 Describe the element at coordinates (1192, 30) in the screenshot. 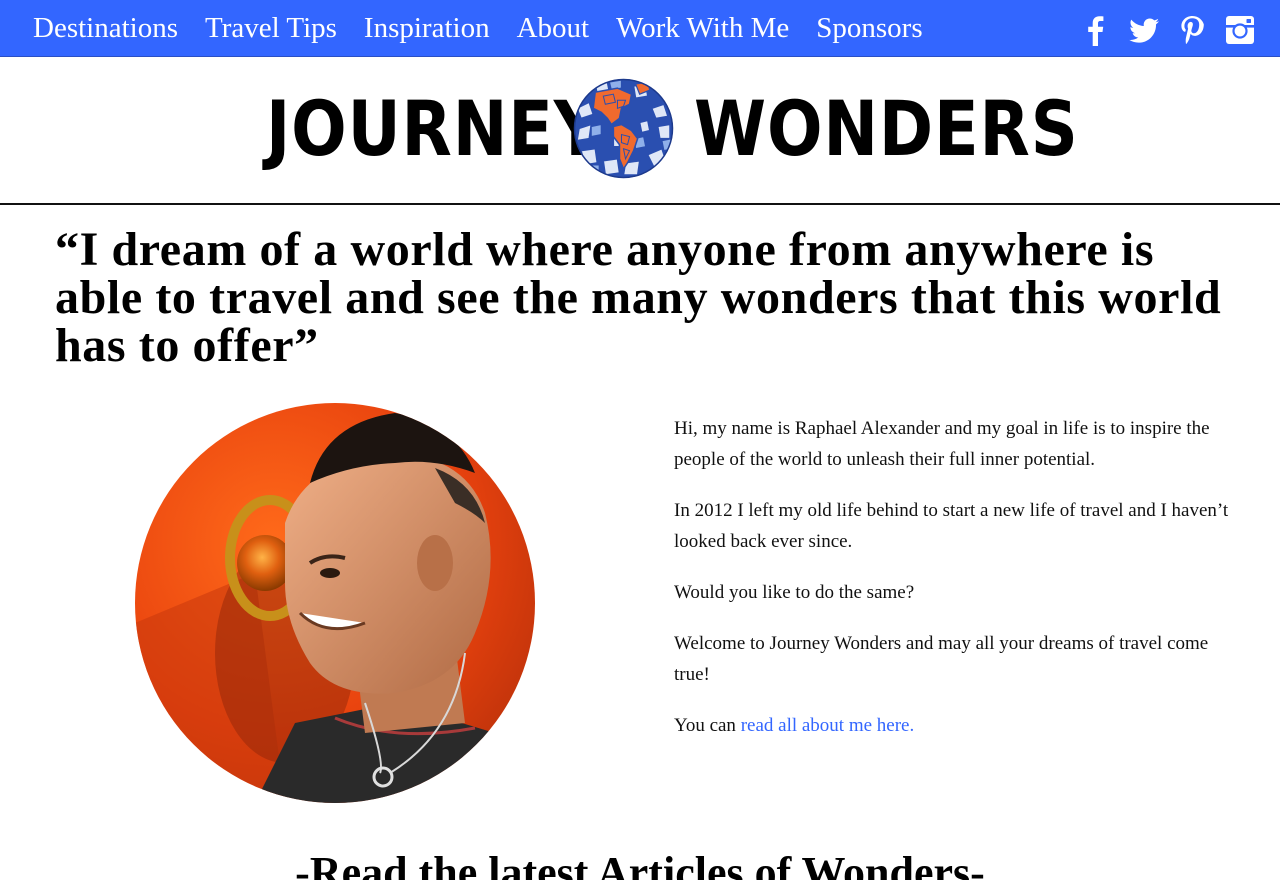

I see `pinterest-icon` at that location.